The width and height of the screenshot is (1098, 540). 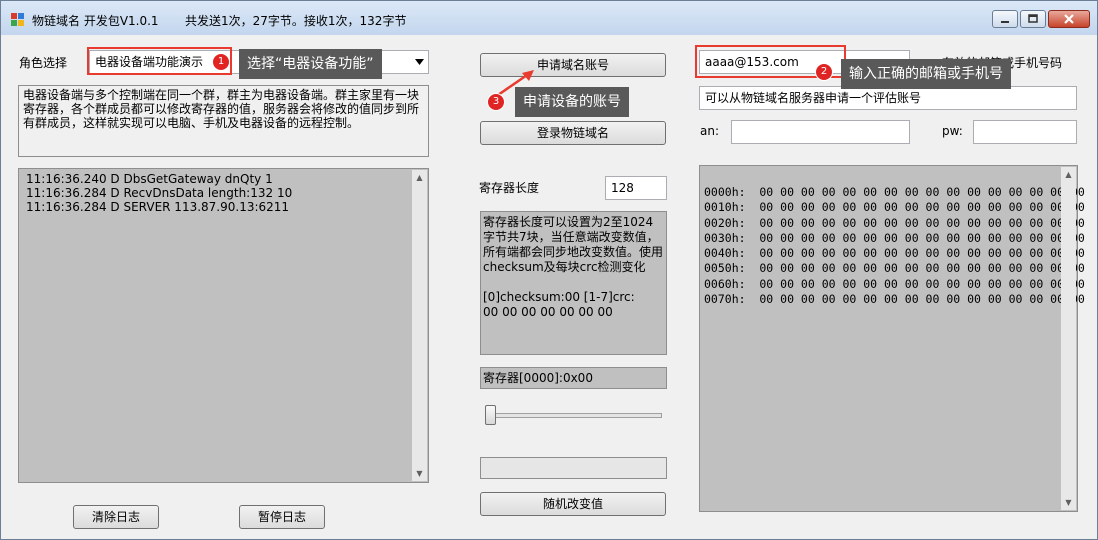 What do you see at coordinates (509, 188) in the screenshot?
I see `register-length-label: 寄存器长度` at bounding box center [509, 188].